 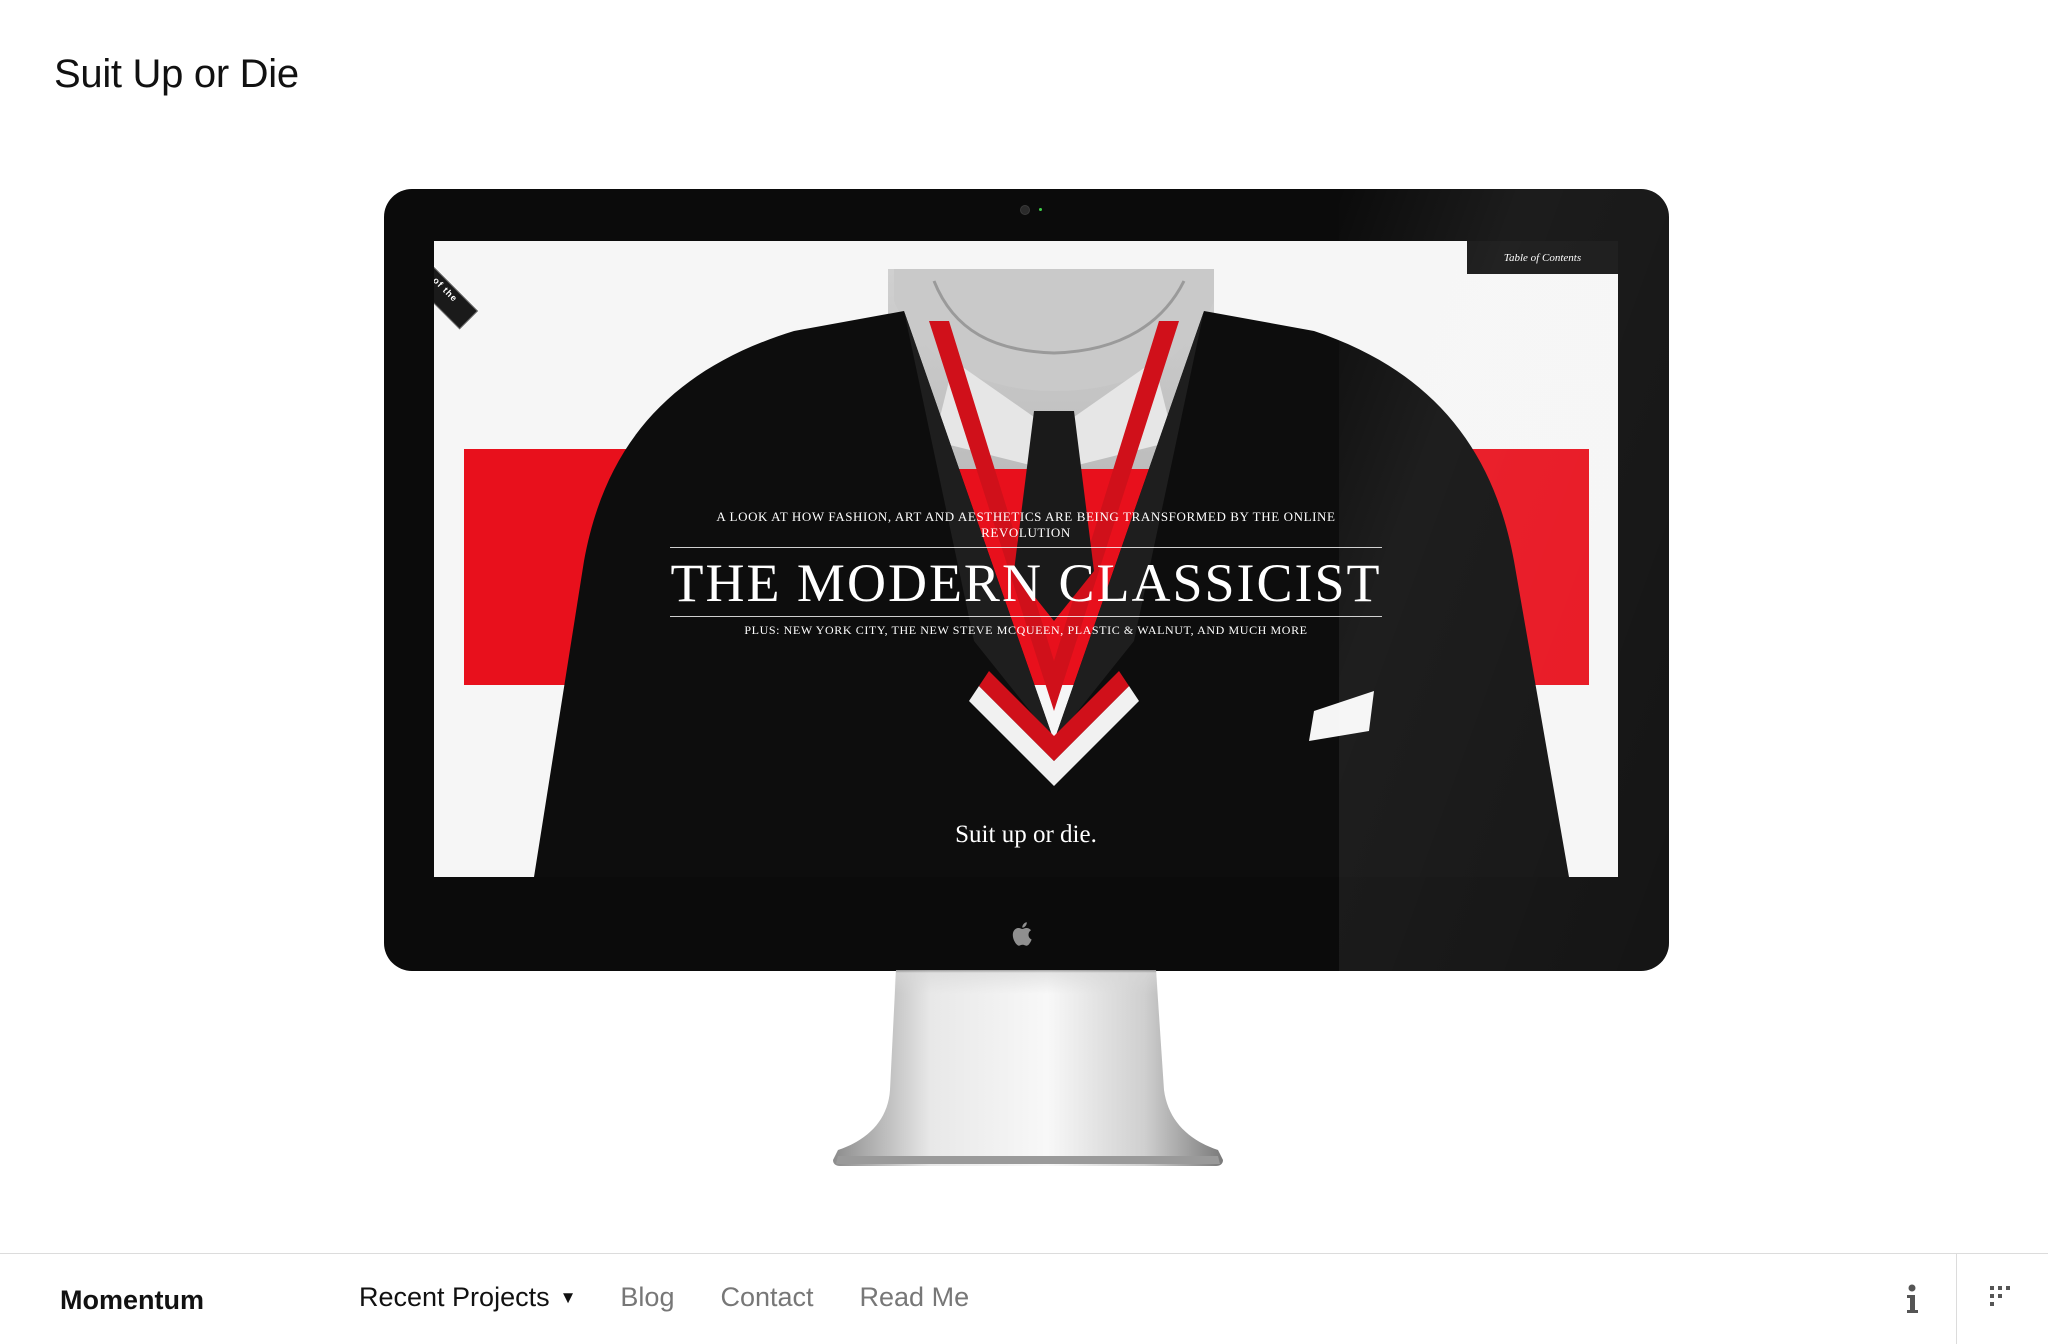 What do you see at coordinates (176, 74) in the screenshot?
I see `page-title: Suit Up or Die` at bounding box center [176, 74].